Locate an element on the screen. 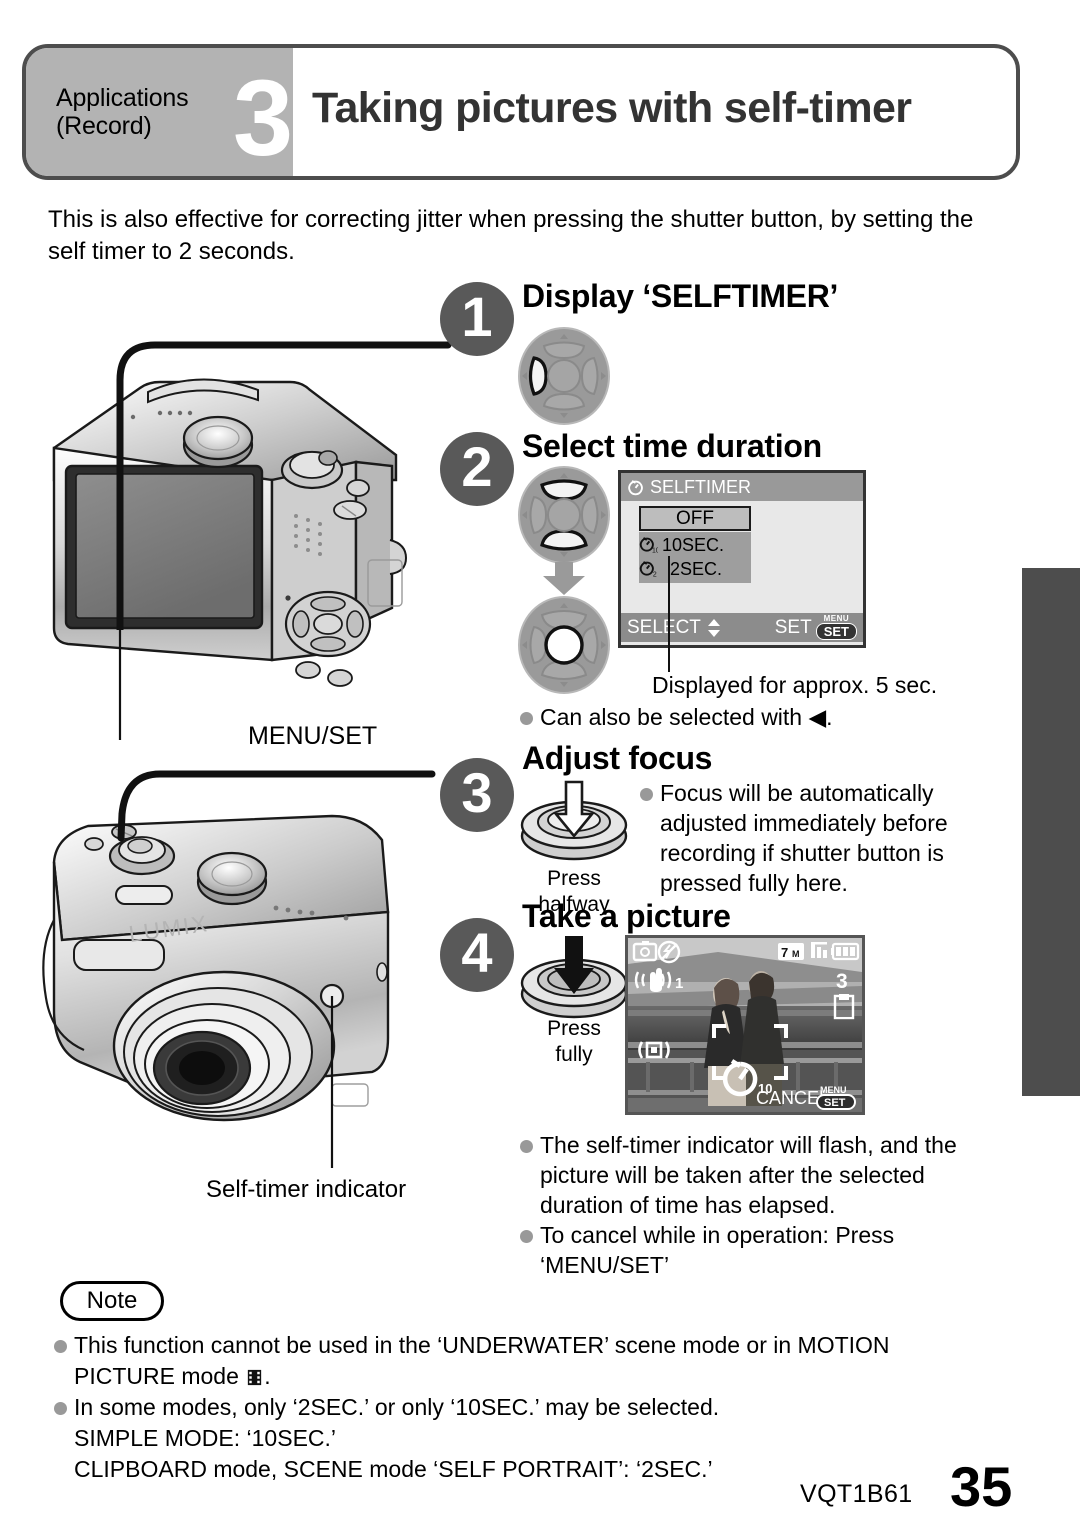  selftimer-2-icon: 2 is located at coordinates (648, 569).